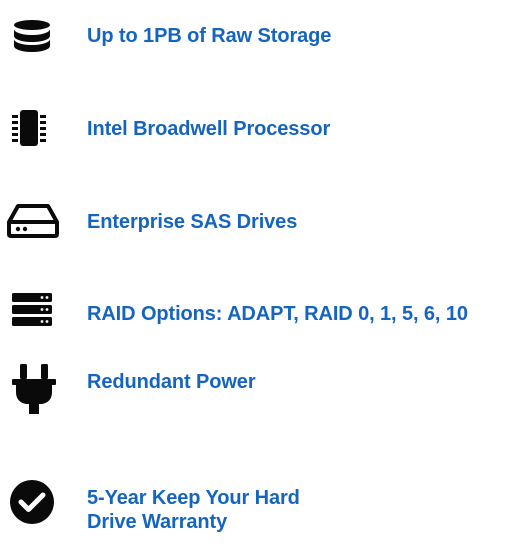 This screenshot has width=526, height=544. I want to click on feature-label-warranty-line-2: Drive Warranty, so click(157, 522).